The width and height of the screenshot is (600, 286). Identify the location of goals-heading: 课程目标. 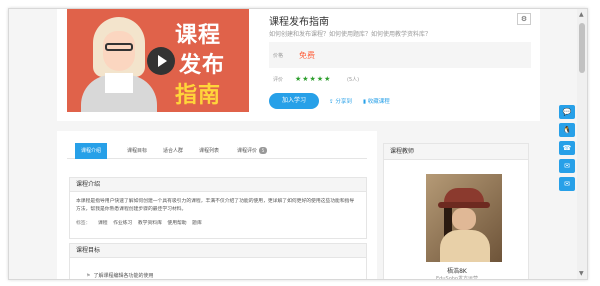
(218, 251).